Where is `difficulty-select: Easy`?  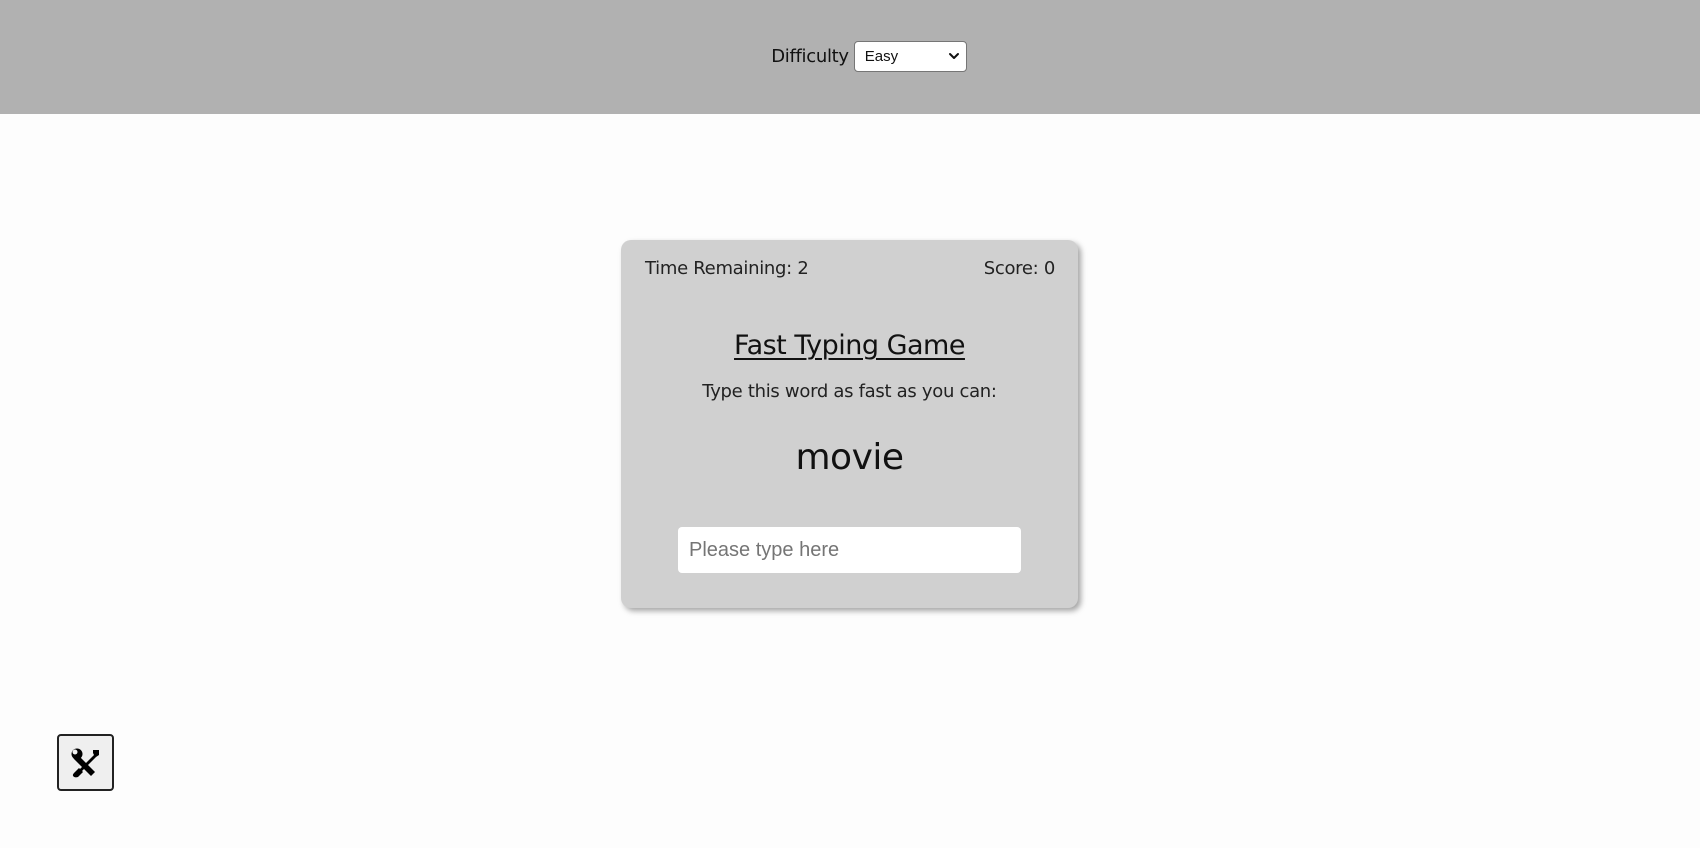 difficulty-select: Easy is located at coordinates (910, 56).